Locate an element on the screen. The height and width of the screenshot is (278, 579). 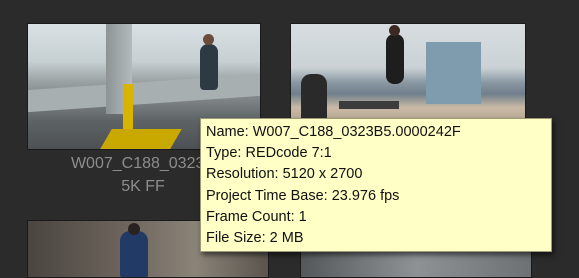
thumbnail-panel is located at coordinates (453, 73).